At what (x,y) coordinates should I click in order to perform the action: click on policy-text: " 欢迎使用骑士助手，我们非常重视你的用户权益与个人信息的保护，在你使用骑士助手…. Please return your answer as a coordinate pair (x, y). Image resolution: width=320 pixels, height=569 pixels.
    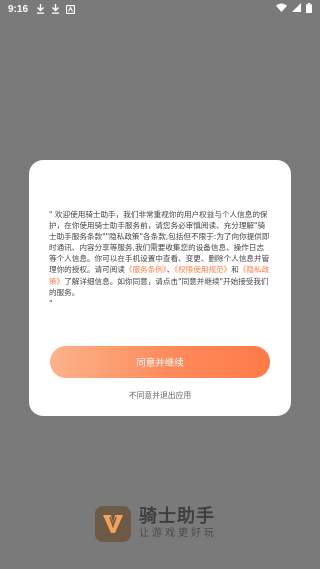
    Looking at the image, I should click on (160, 259).